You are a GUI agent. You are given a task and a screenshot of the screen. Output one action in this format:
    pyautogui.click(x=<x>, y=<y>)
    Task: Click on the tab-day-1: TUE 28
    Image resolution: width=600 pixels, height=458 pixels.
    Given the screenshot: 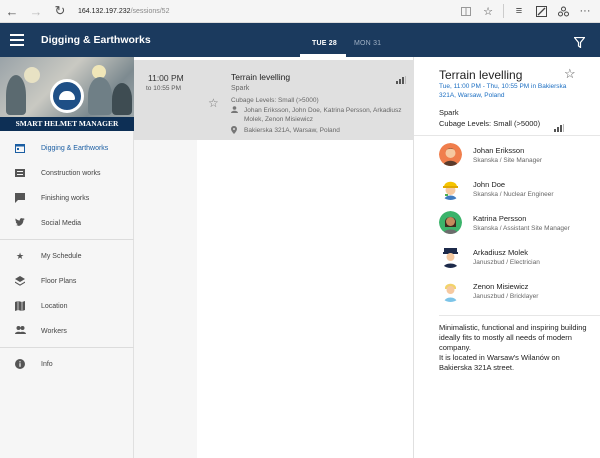 What is the action you would take?
    pyautogui.click(x=324, y=43)
    